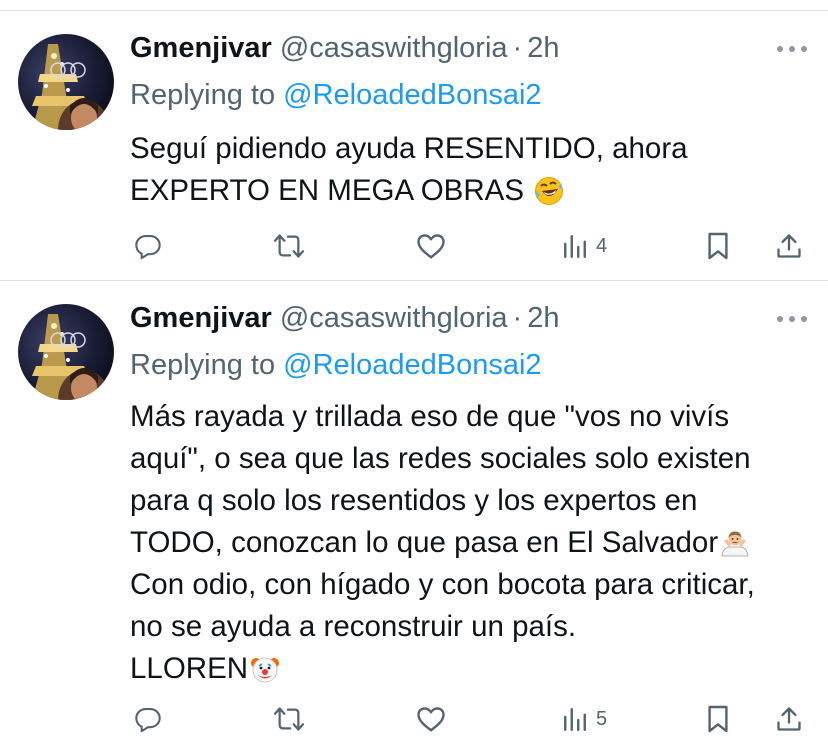 The height and width of the screenshot is (755, 828). What do you see at coordinates (602, 718) in the screenshot?
I see `views-count: 5` at bounding box center [602, 718].